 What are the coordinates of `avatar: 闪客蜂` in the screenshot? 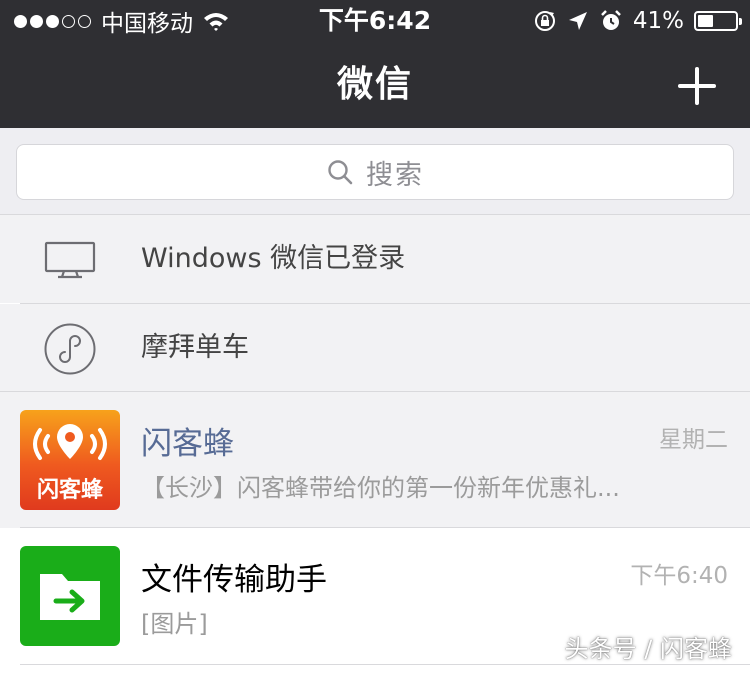 It's located at (70, 460).